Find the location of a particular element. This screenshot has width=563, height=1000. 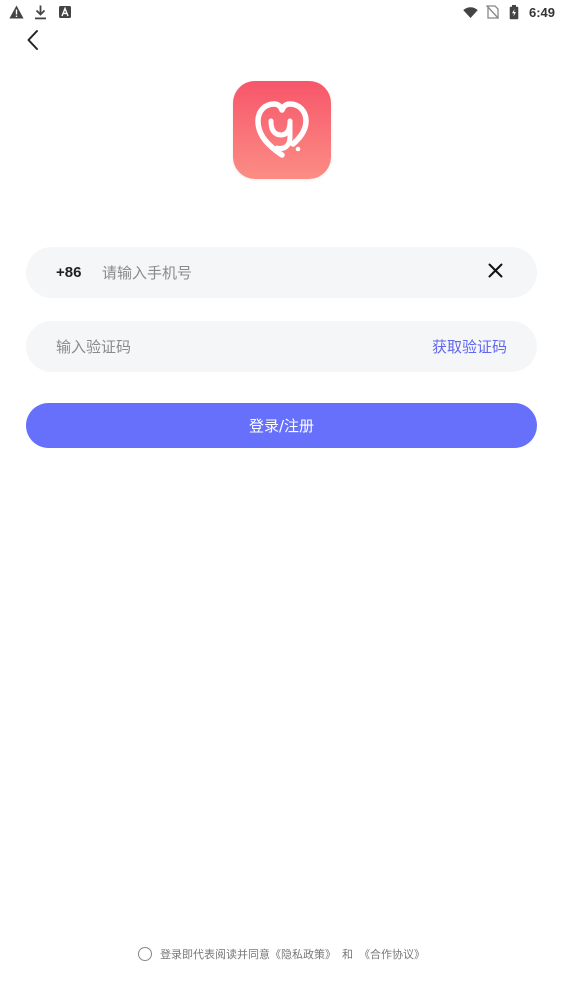

status-bar: 6:49 is located at coordinates (281, 12).